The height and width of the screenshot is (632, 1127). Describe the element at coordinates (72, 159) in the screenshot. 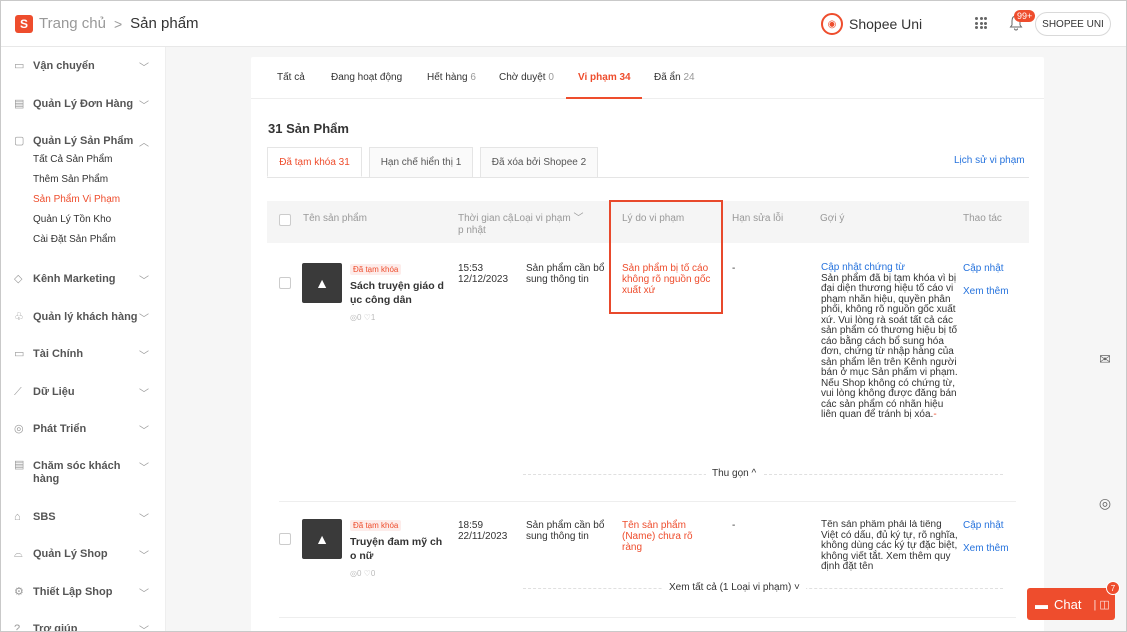

I see `sidebar-sub-all-products: Tất Cả Sản Phẩm` at that location.